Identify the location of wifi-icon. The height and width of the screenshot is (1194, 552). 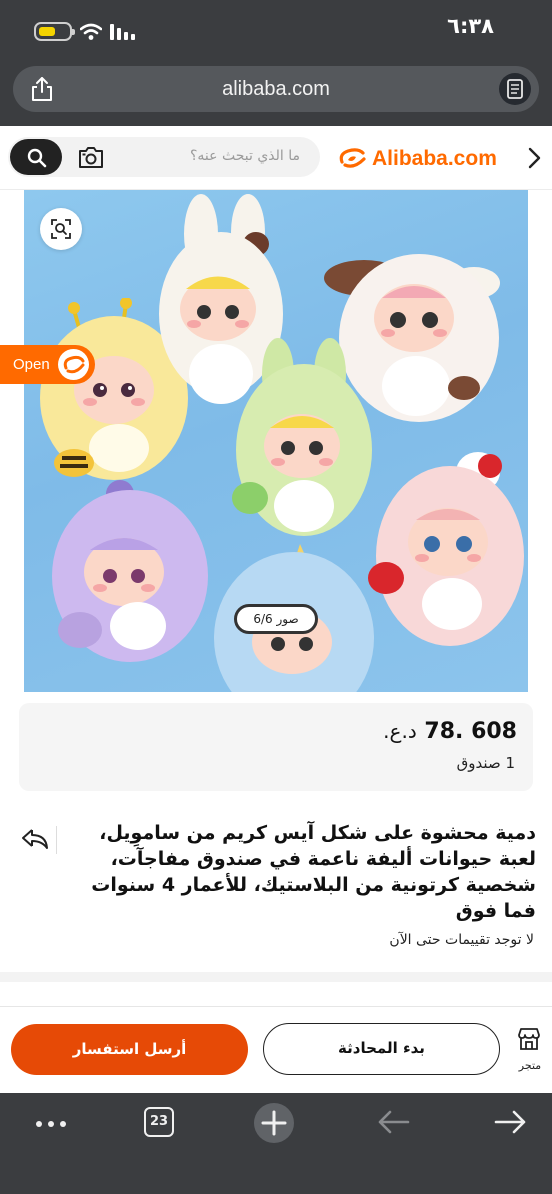
(91, 31).